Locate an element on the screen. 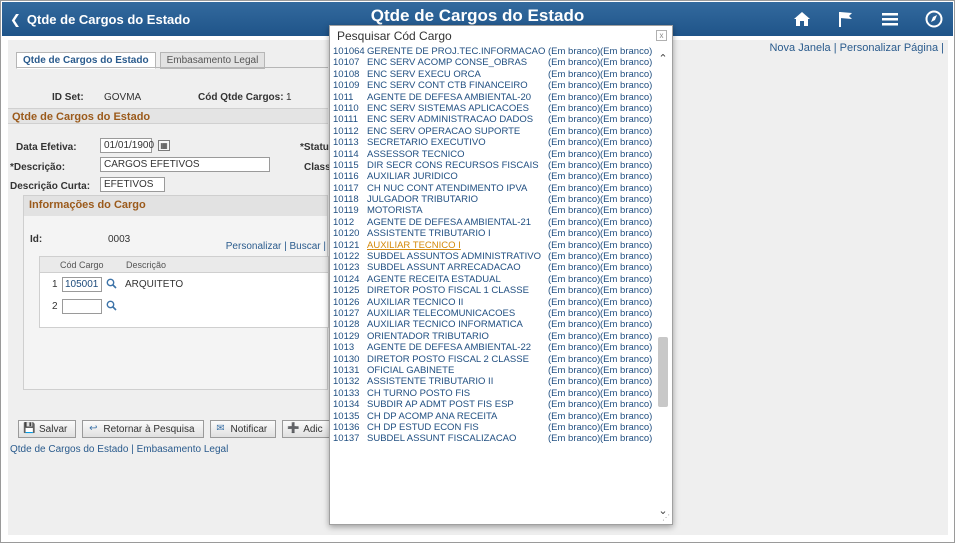  cargo-name-link: CH NUC CONT ATENDIMENTO IPVA is located at coordinates (447, 188).